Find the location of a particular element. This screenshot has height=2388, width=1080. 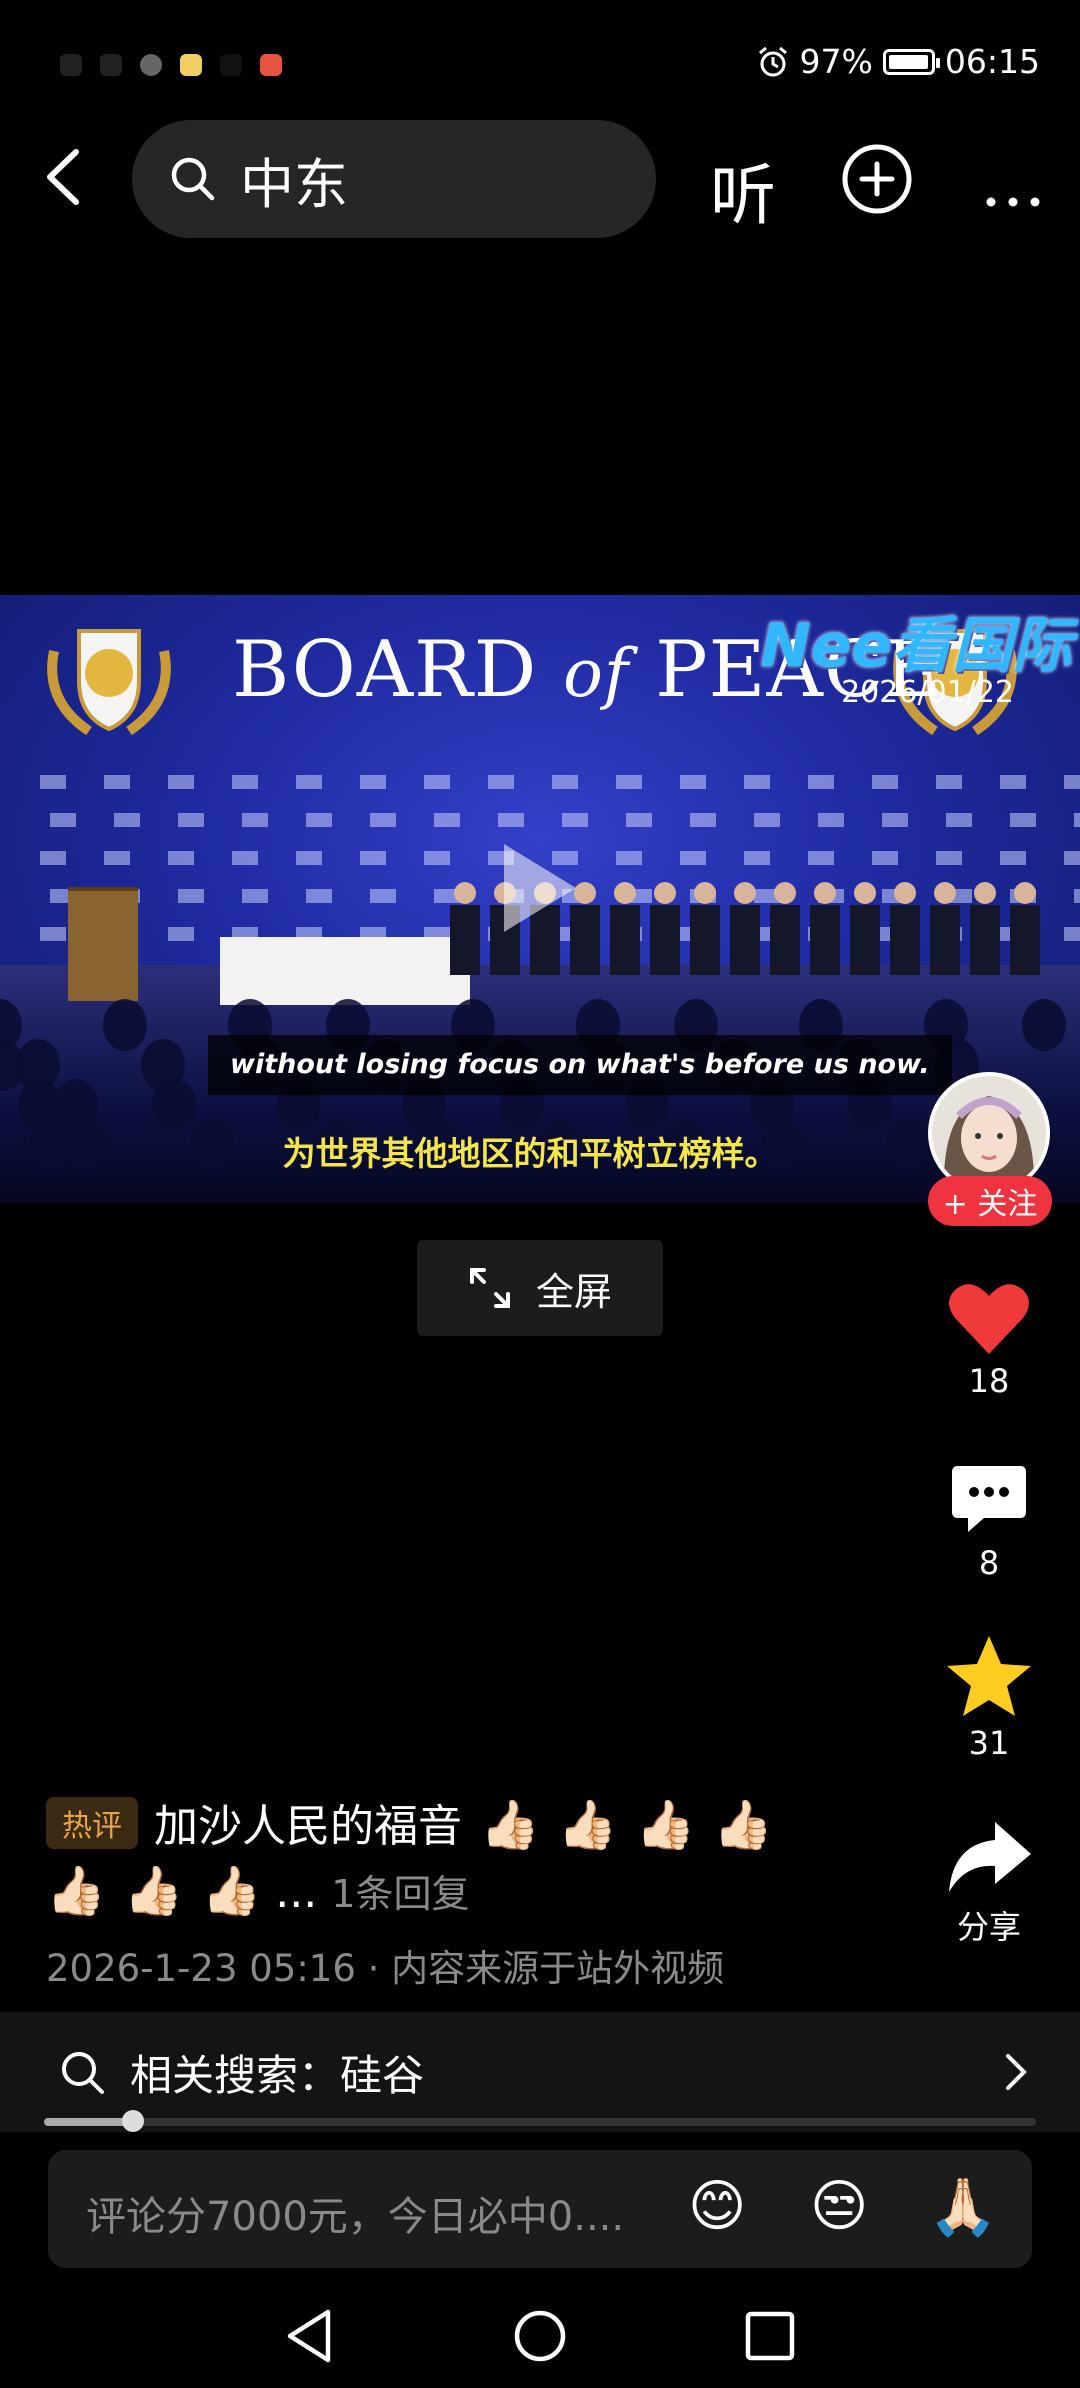

favorite-button: 31 is located at coordinates (989, 1698).